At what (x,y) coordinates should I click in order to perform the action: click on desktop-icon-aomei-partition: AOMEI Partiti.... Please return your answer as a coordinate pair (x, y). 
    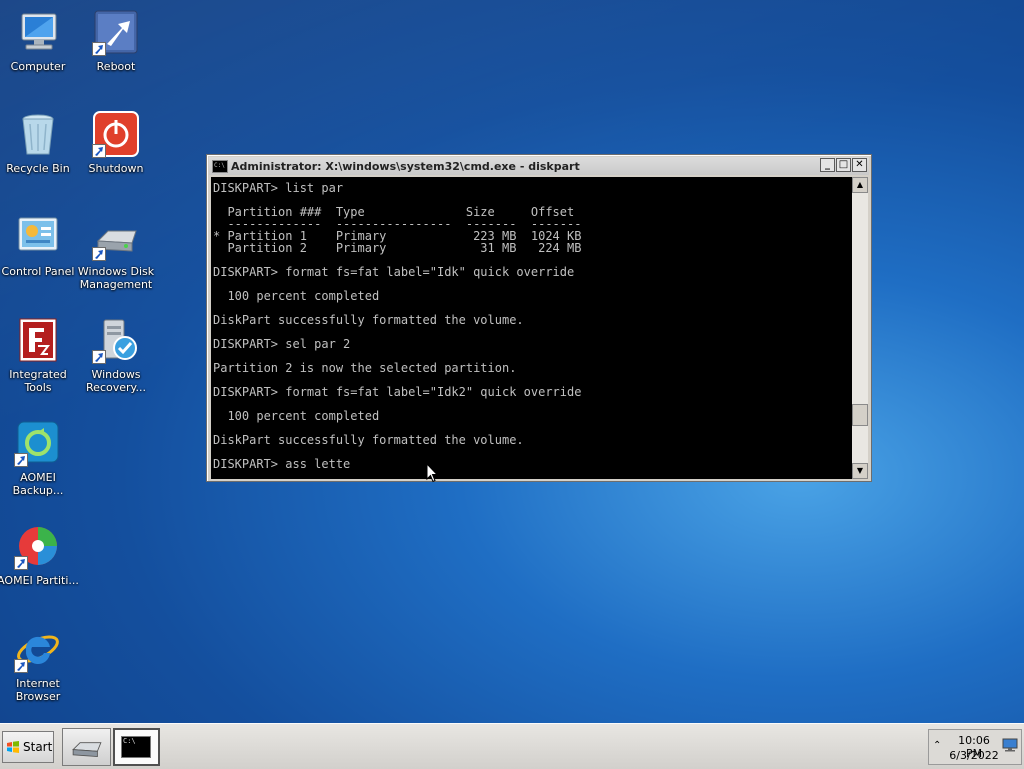
    Looking at the image, I should click on (40, 554).